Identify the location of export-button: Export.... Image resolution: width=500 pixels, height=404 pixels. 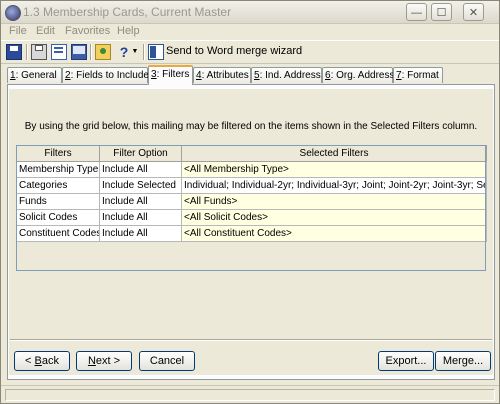
(406, 361).